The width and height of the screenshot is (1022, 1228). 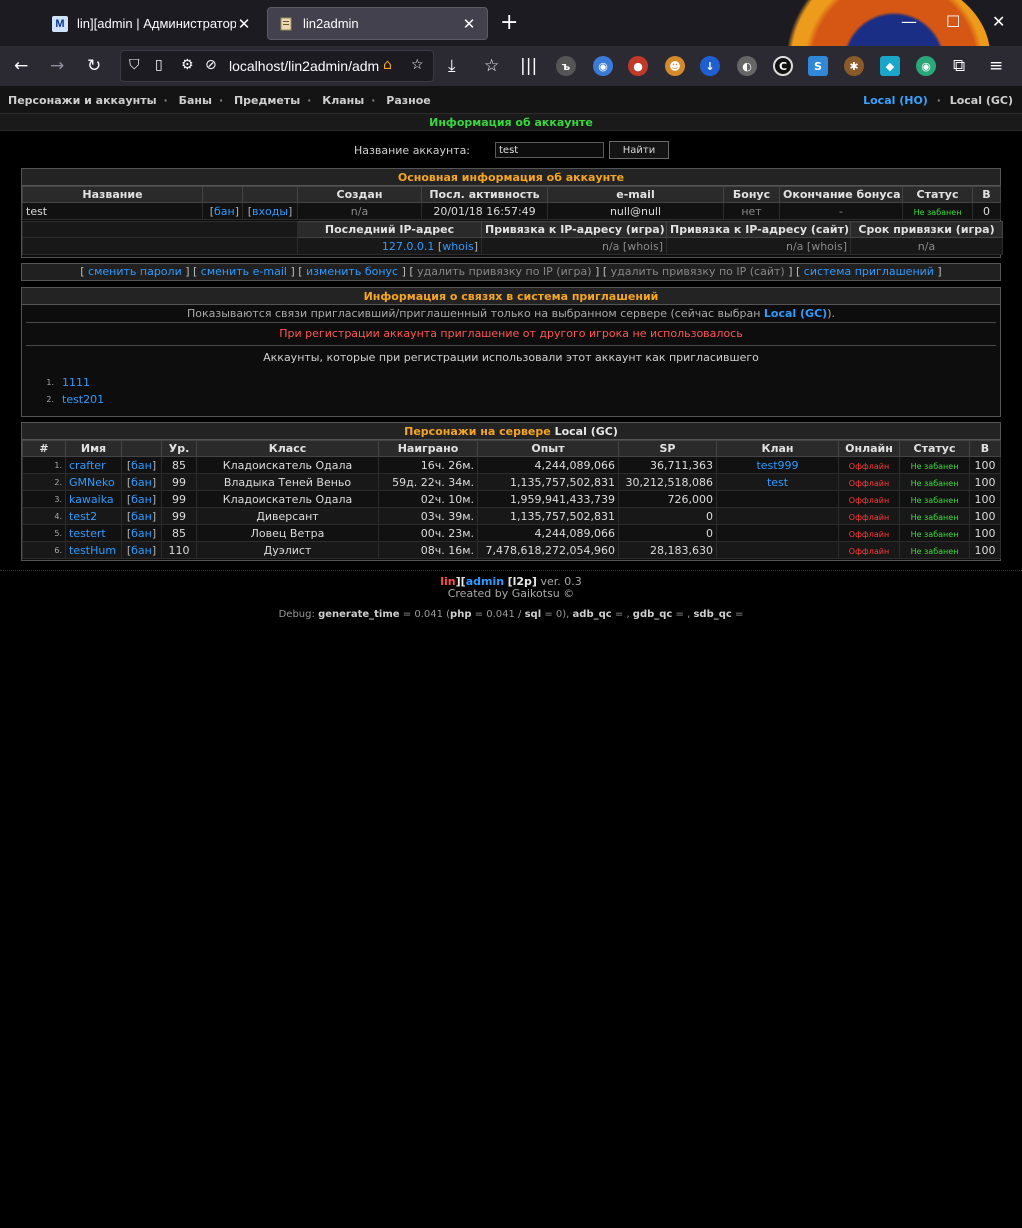 What do you see at coordinates (667, 516) in the screenshot?
I see `char-sp: 0` at bounding box center [667, 516].